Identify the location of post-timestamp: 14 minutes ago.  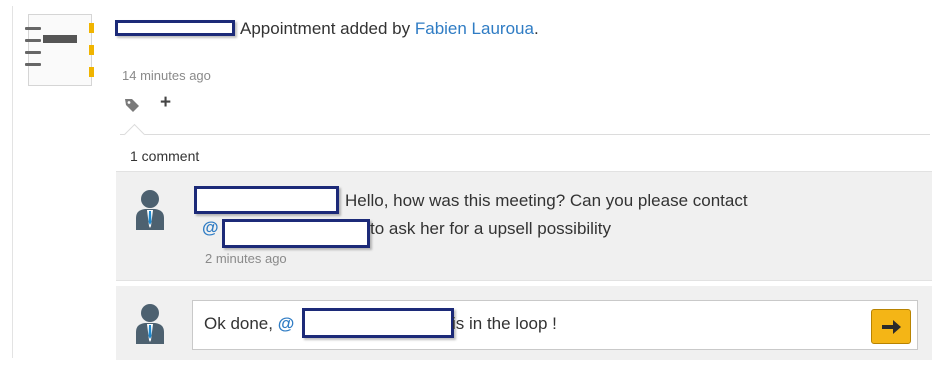
(166, 75).